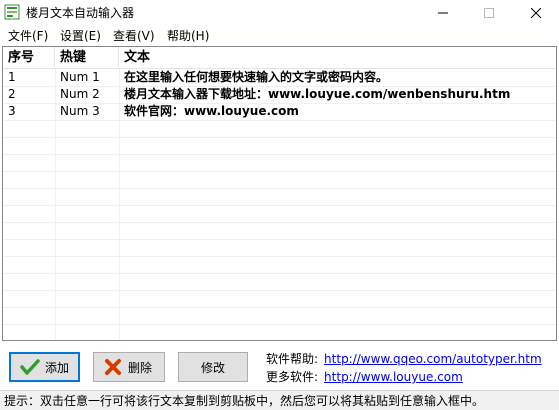 The width and height of the screenshot is (559, 410). I want to click on help-link-row: 软件帮助: http://www.qqeo.com/autotyper.htm, so click(404, 359).